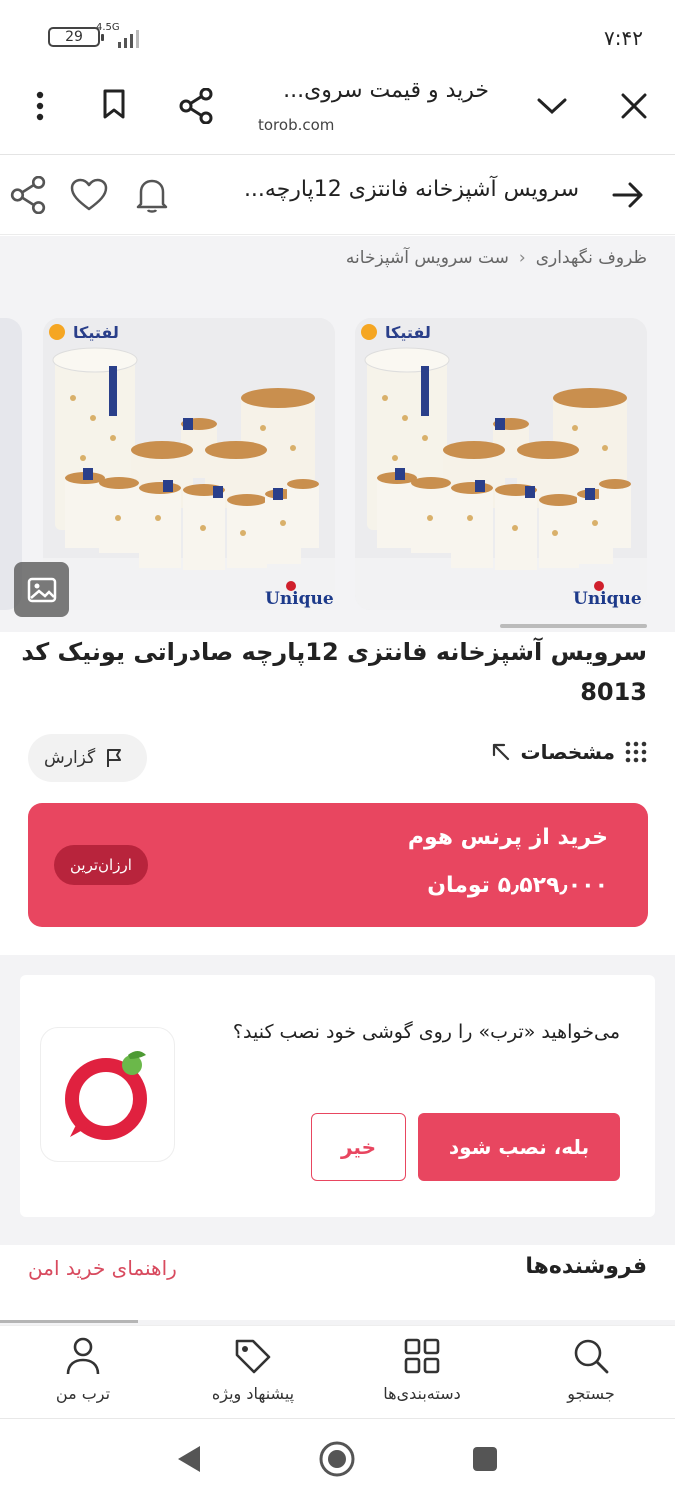  I want to click on nav-my-torob: ترب من, so click(83, 1369).